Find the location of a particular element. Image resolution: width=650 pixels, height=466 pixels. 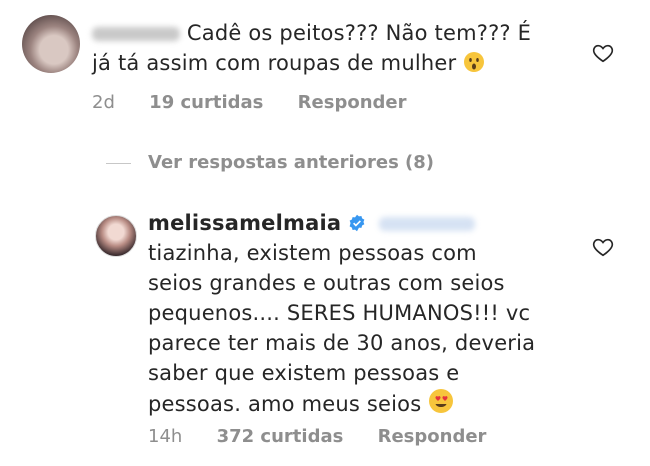

reply-avatar is located at coordinates (116, 236).